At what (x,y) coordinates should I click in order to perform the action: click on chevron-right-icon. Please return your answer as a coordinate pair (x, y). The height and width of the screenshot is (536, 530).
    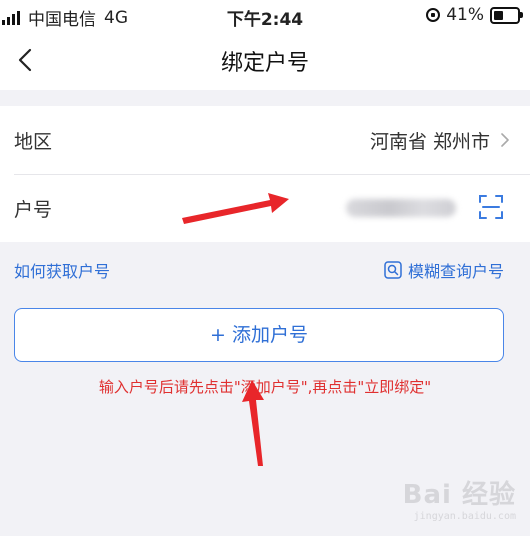
    Looking at the image, I should click on (505, 140).